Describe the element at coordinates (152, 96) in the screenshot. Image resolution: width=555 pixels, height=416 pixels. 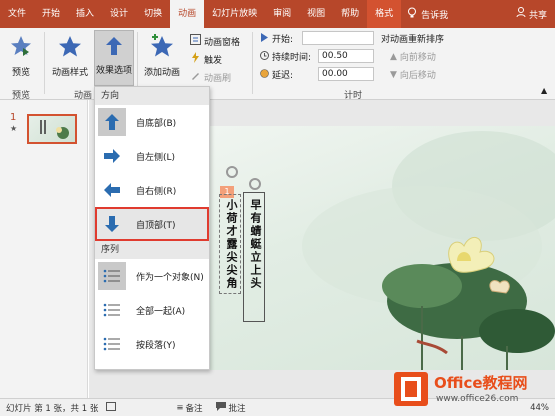
I see `direction-header: 方向` at that location.